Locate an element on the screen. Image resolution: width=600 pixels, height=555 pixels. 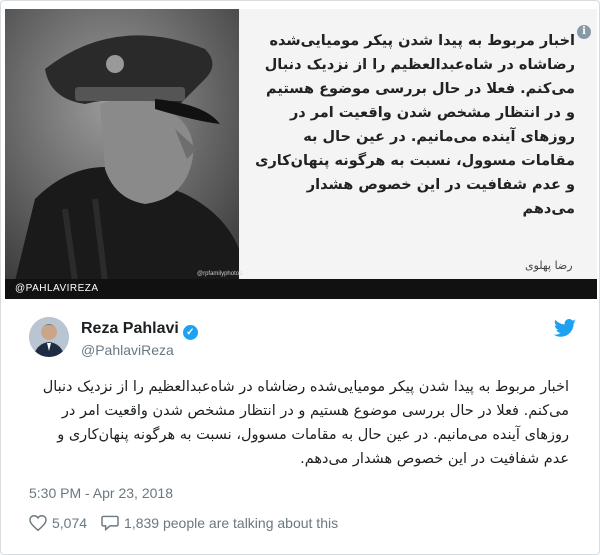
twitter-bird-icon is located at coordinates (565, 329).